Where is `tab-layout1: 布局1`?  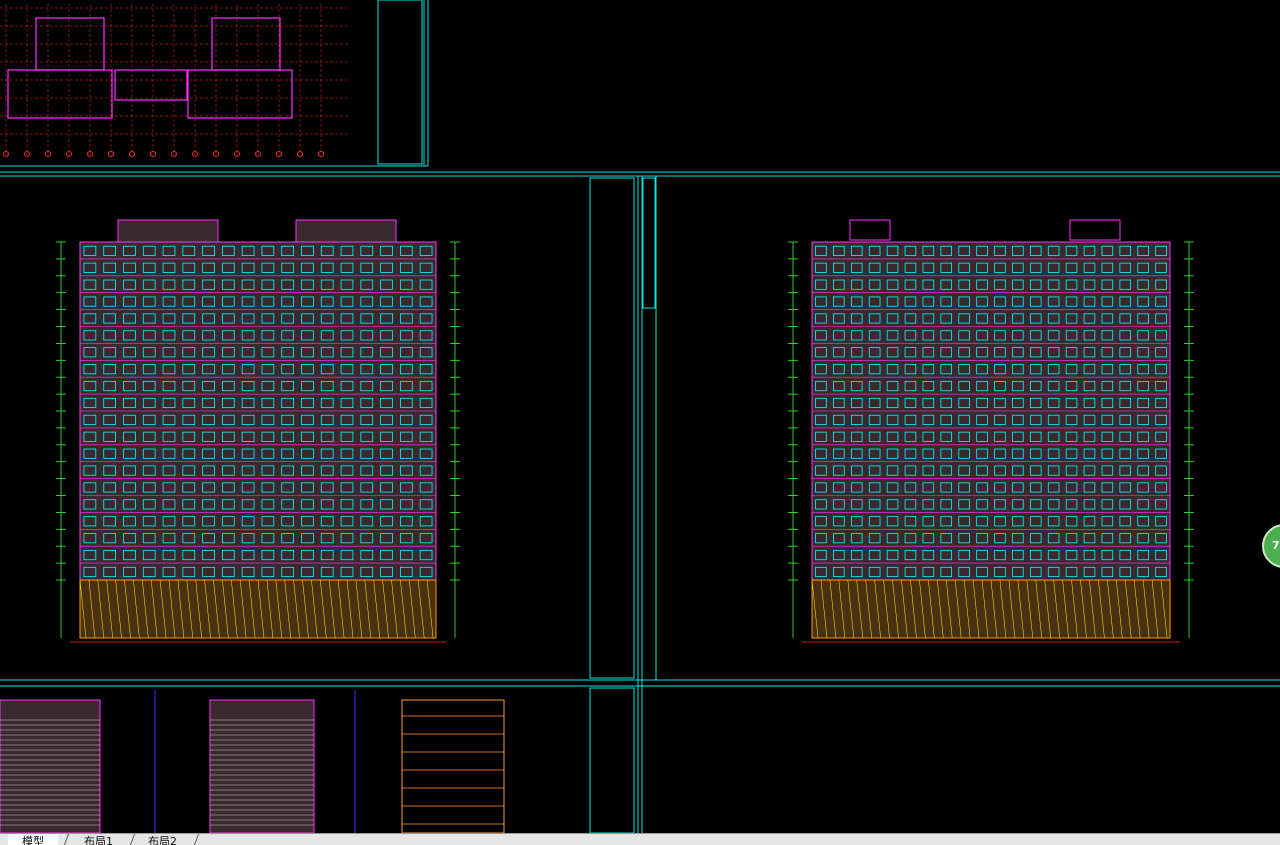 tab-layout1: 布局1 is located at coordinates (98, 839).